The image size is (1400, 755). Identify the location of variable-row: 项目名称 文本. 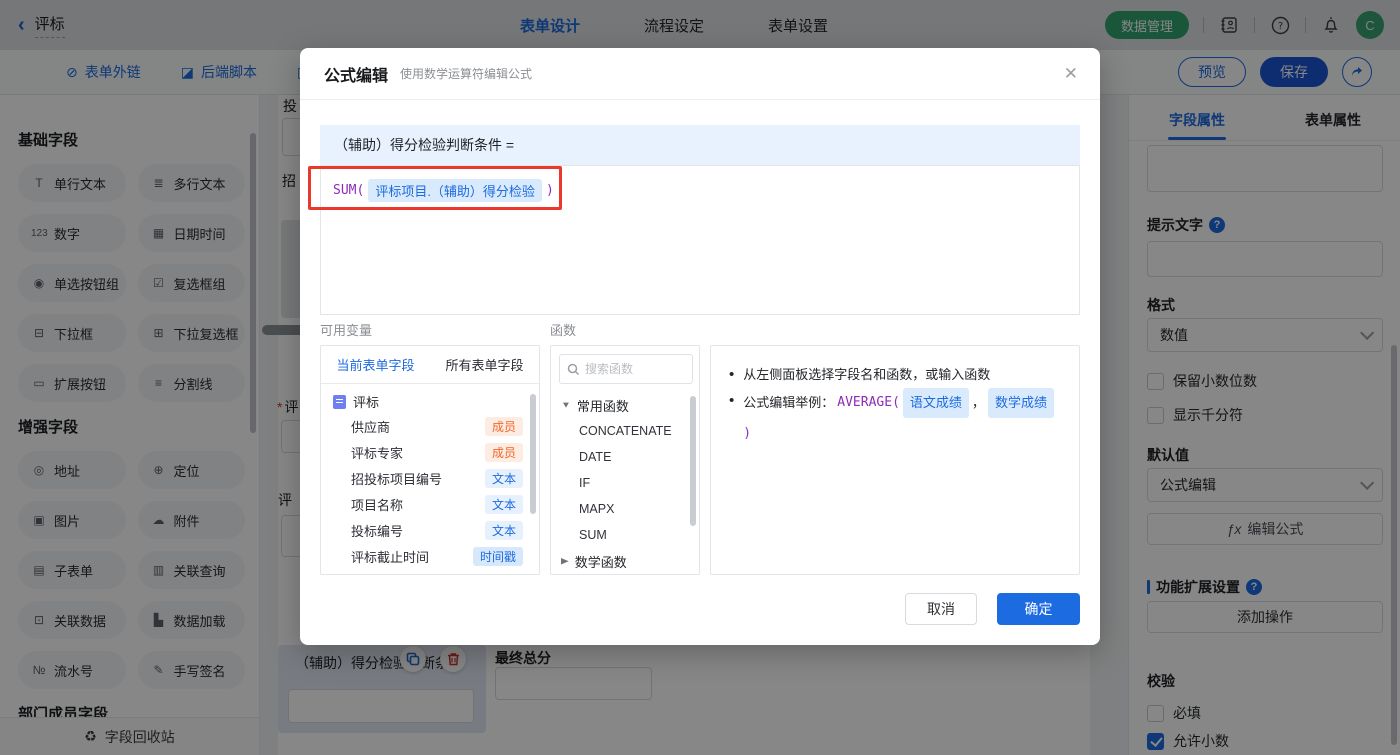
(430, 504).